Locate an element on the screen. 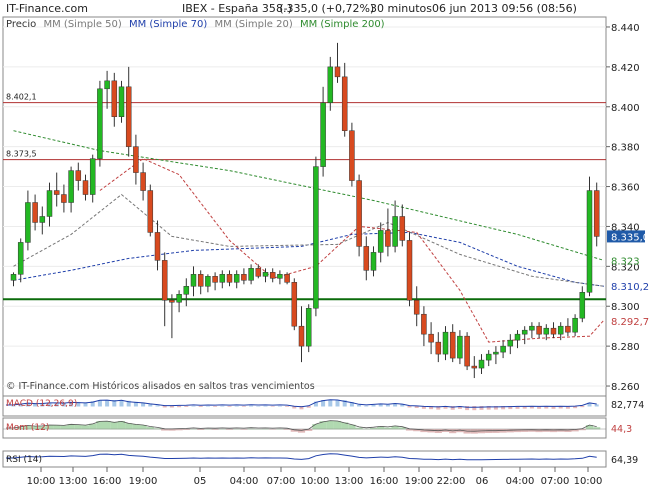 This screenshot has width=650, height=494. price-tick-label: 8.380 is located at coordinates (625, 148).